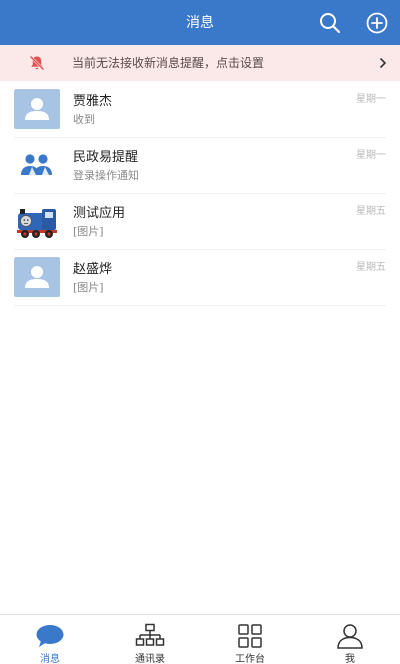 This screenshot has height=664, width=400. What do you see at coordinates (37, 223) in the screenshot?
I see `train-app-avatar` at bounding box center [37, 223].